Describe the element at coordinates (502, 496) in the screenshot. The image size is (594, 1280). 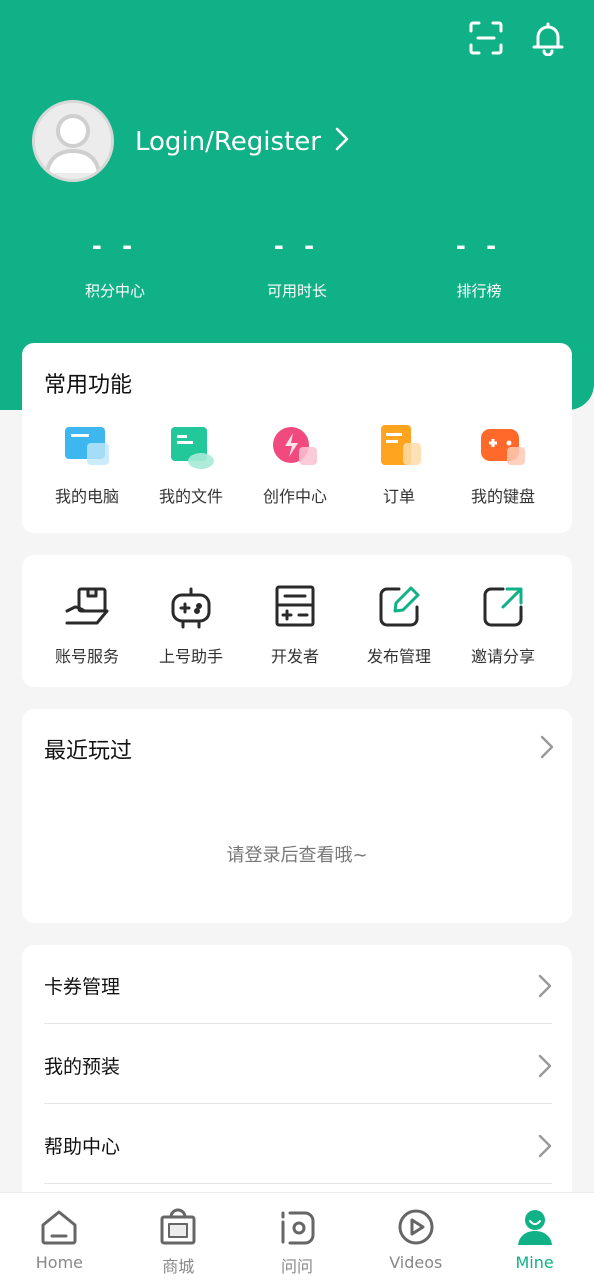
I see `feature-label: 我的键盘` at that location.